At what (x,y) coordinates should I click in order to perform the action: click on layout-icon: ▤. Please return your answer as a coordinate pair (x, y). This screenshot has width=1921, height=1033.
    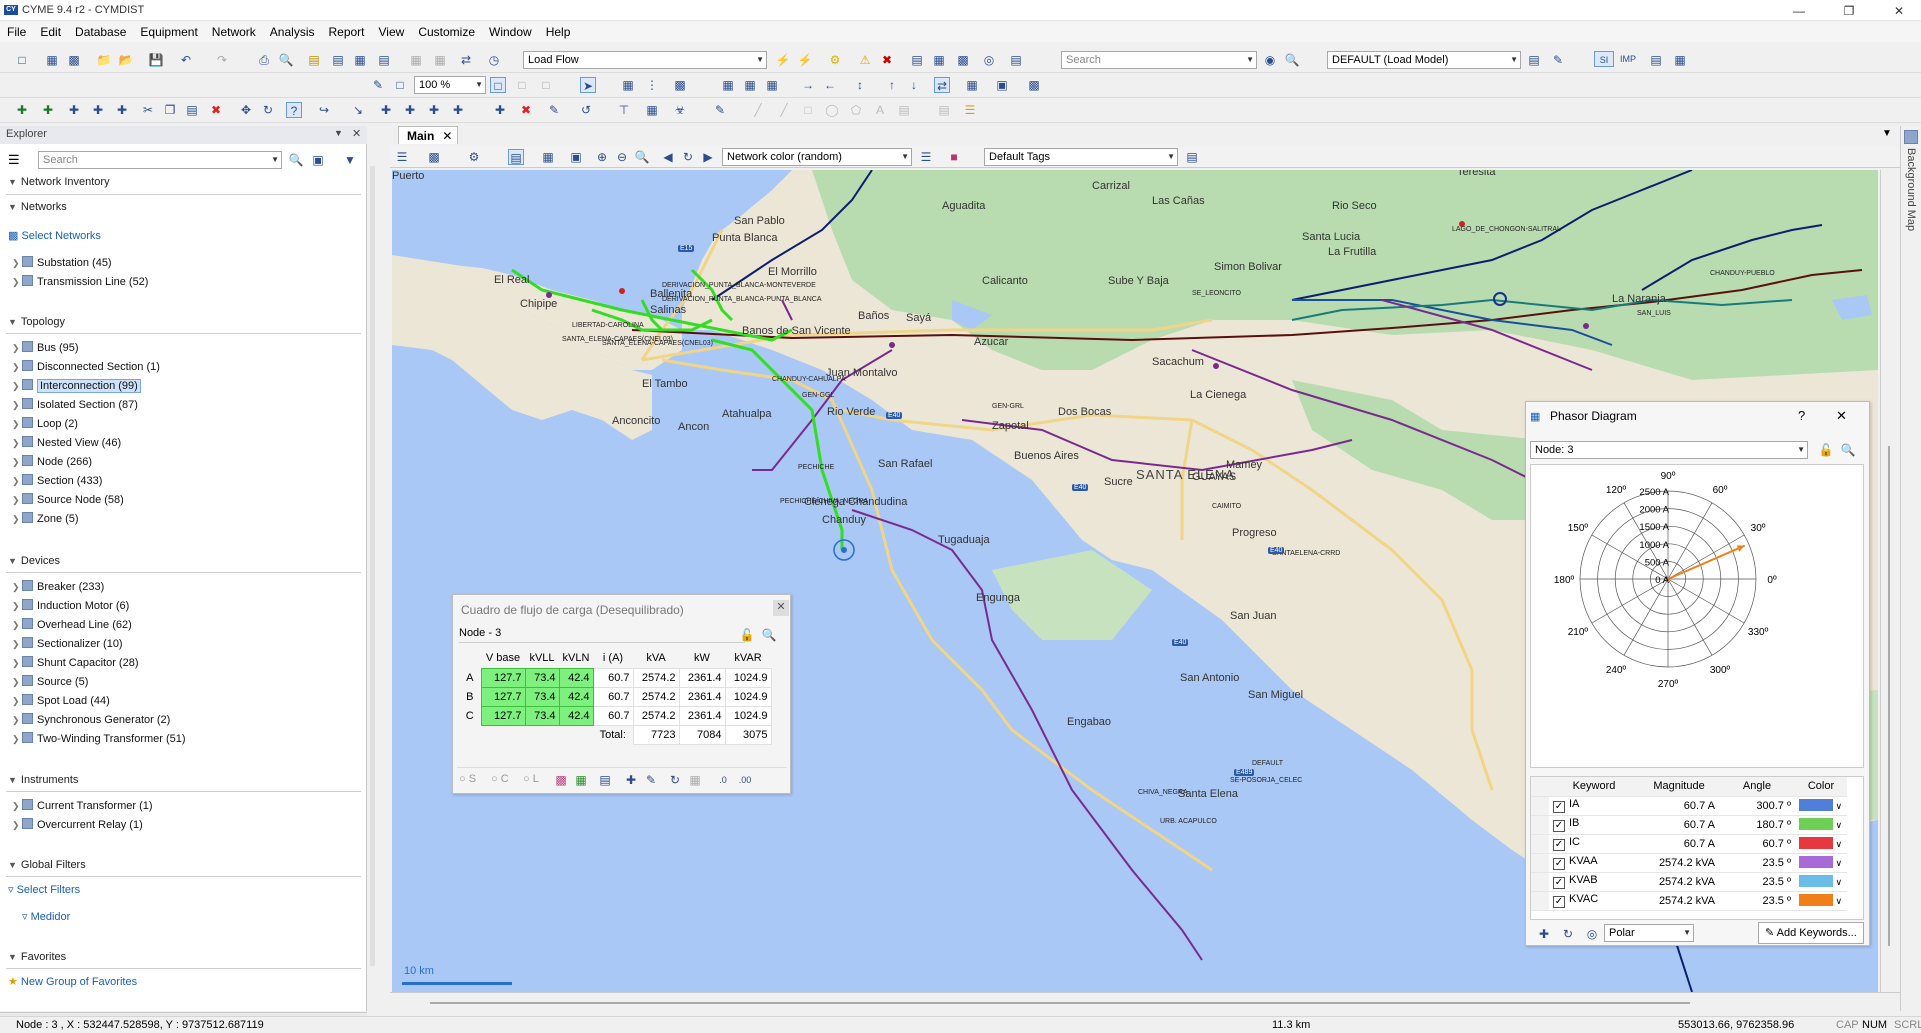
    Looking at the image, I should click on (1656, 60).